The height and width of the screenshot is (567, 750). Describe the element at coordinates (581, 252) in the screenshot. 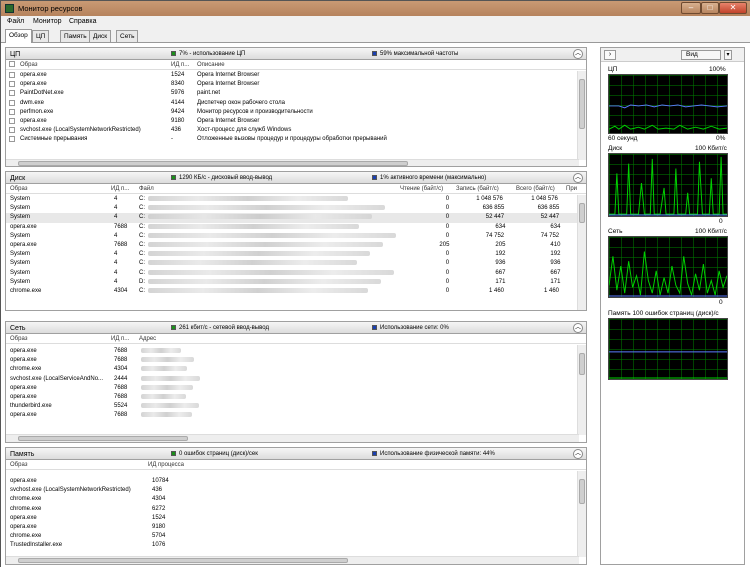

I see `disk-vertical-scrollbar` at that location.